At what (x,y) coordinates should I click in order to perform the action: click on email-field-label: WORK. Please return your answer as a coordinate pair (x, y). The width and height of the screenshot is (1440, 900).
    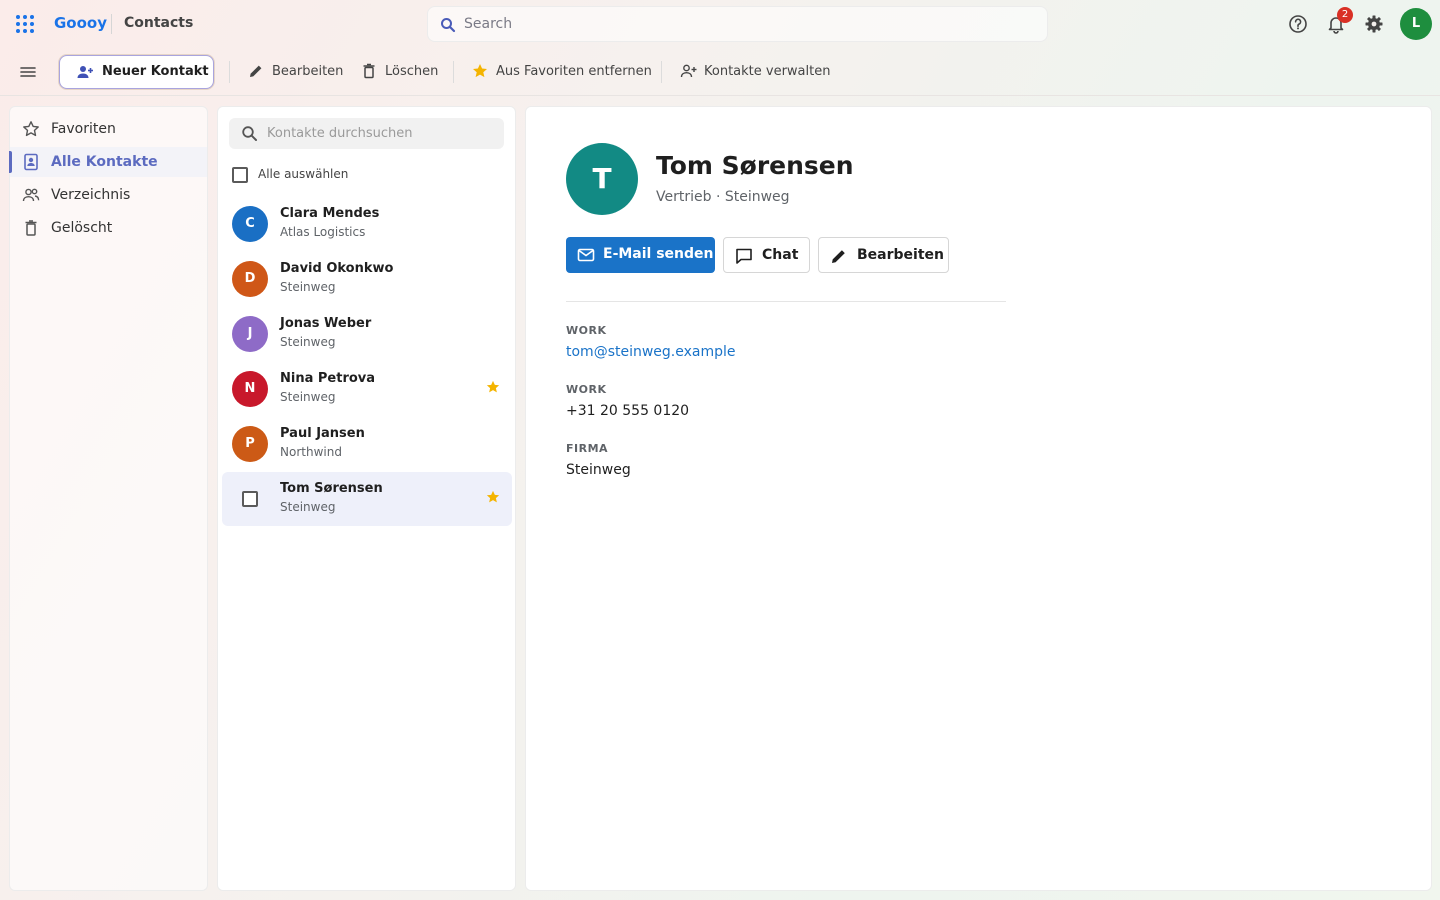
    Looking at the image, I should click on (586, 330).